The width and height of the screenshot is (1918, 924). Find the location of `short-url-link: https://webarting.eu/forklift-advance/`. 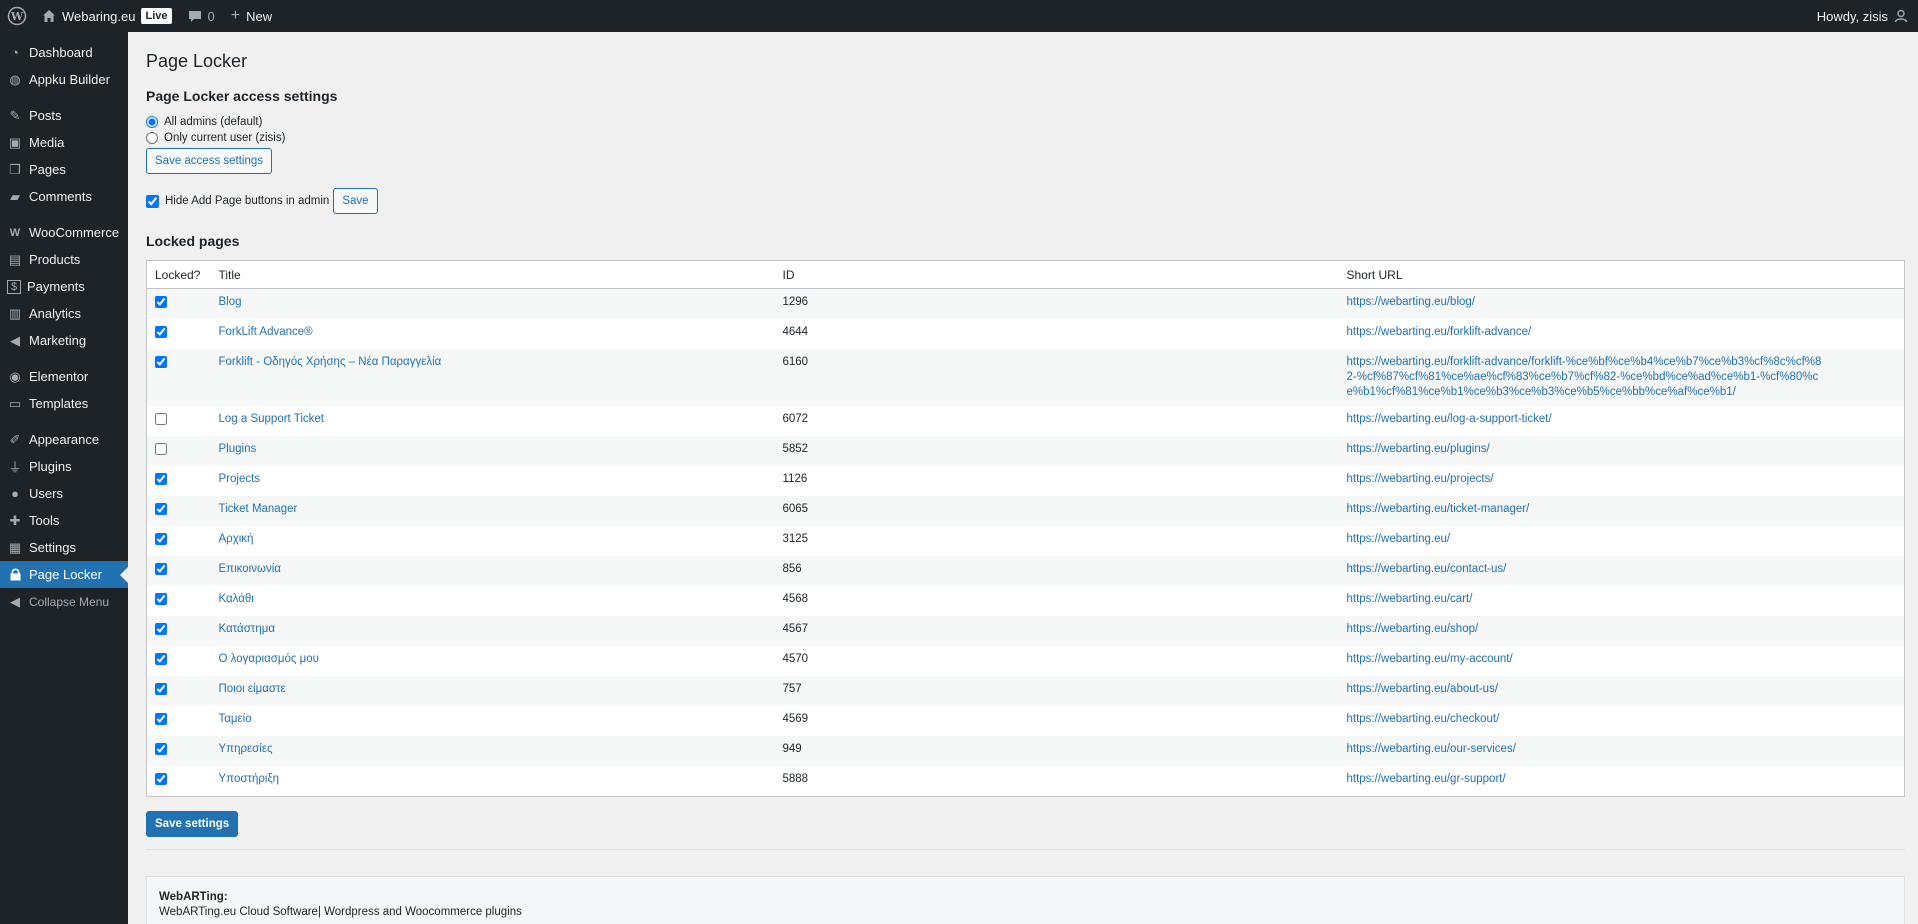

short-url-link: https://webarting.eu/forklift-advance/ is located at coordinates (1439, 332).